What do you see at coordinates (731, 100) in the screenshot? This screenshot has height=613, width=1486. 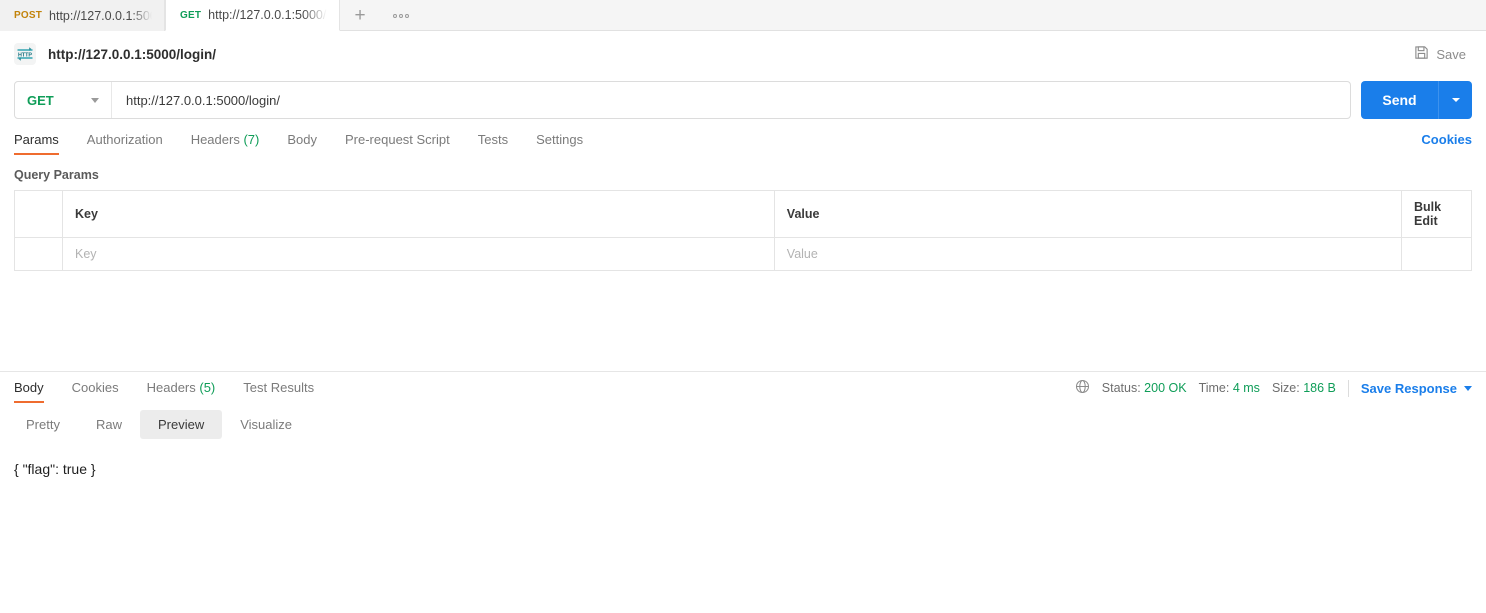 I see `url-input: http://127.0.0.1:5000/login/` at bounding box center [731, 100].